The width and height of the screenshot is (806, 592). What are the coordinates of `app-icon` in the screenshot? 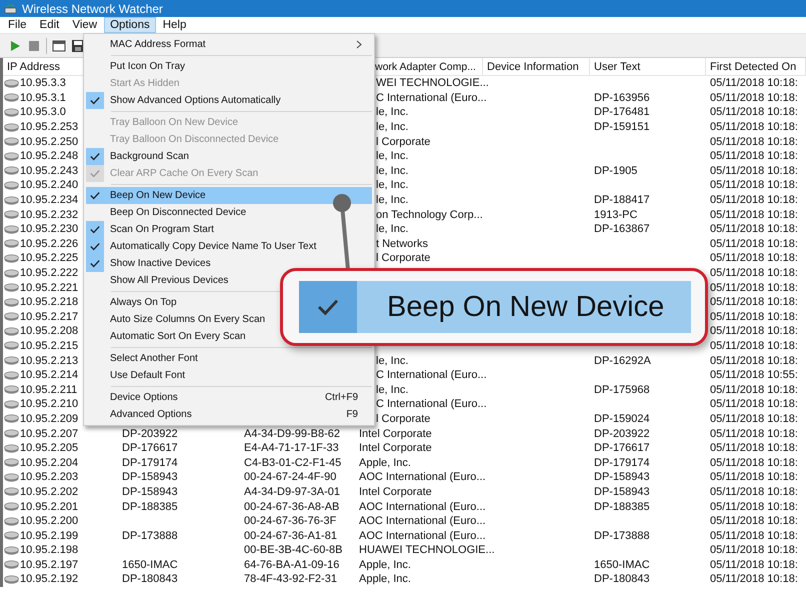 It's located at (10, 8).